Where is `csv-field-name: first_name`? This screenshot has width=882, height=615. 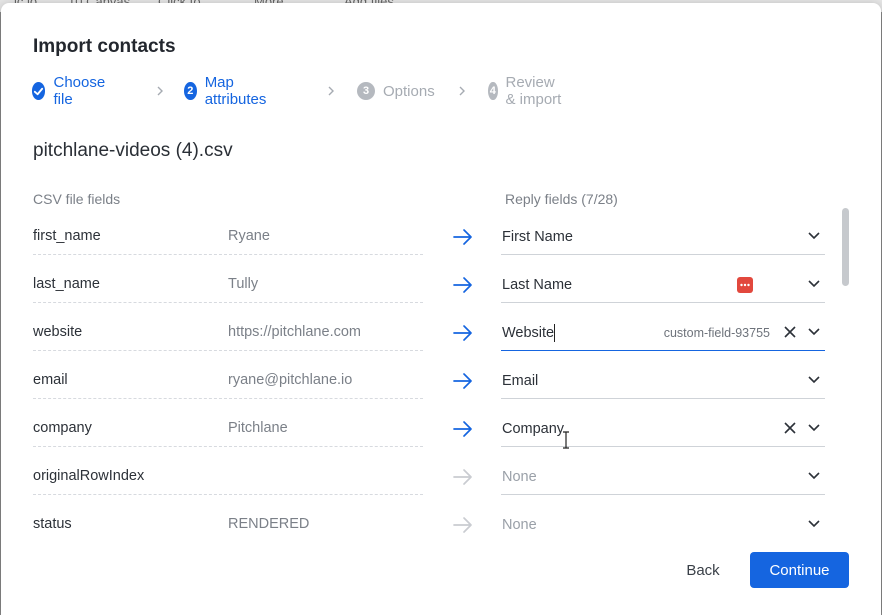 csv-field-name: first_name is located at coordinates (67, 236).